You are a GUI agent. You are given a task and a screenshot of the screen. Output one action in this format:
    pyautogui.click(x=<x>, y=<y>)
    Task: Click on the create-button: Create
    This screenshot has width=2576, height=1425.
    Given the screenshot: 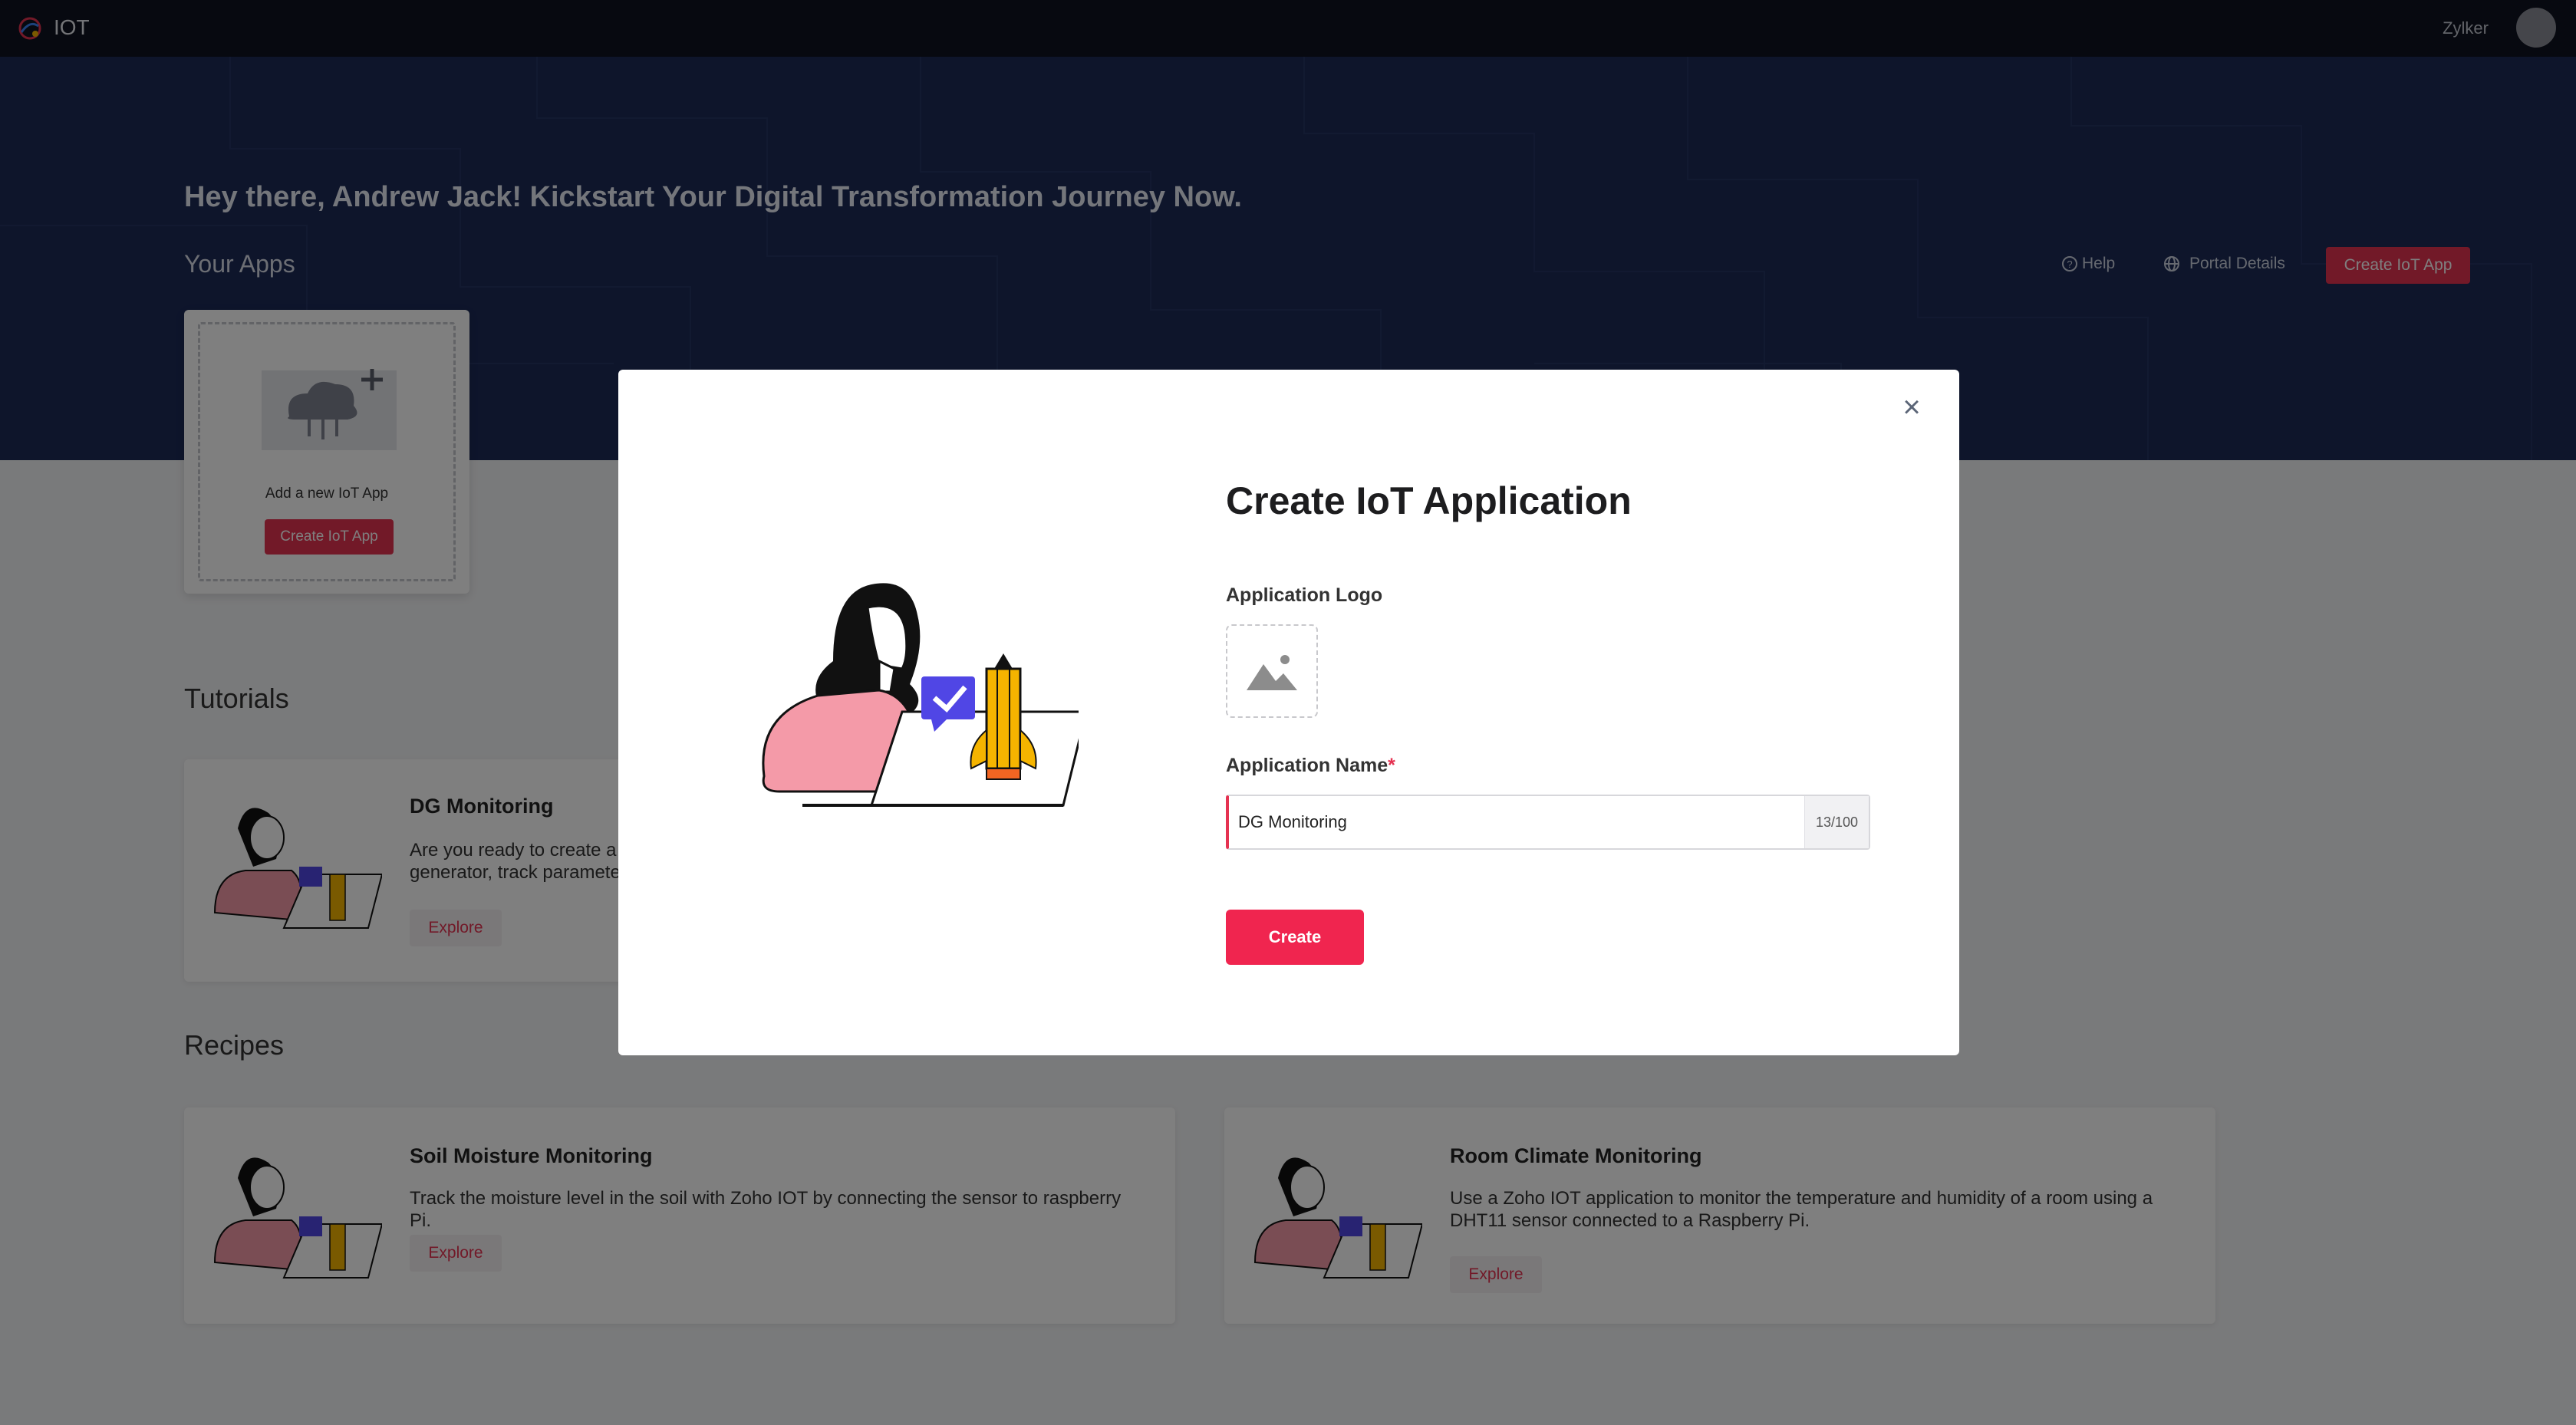 What is the action you would take?
    pyautogui.click(x=1295, y=937)
    